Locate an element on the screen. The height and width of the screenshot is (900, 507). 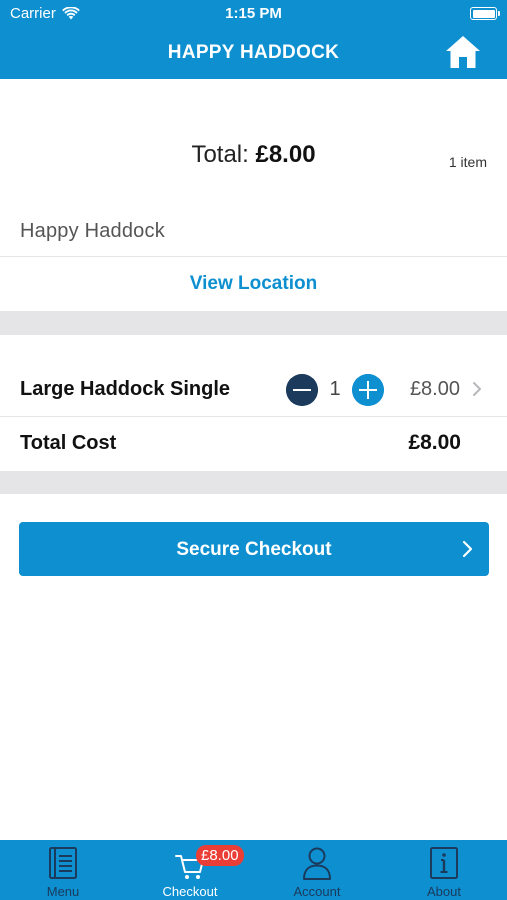
tab-about-label: About is located at coordinates (444, 891).